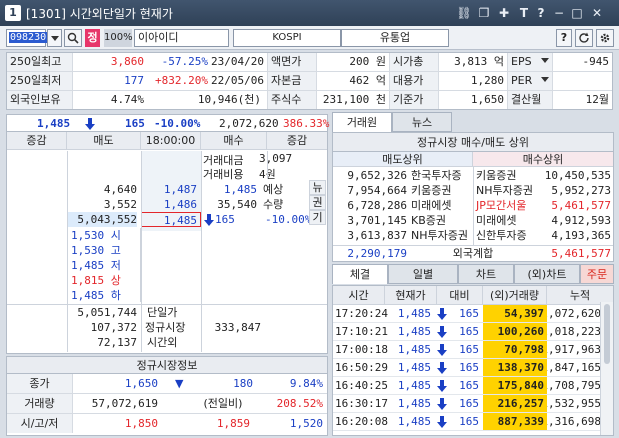  Describe the element at coordinates (530, 100) in the screenshot. I see `info-label: 결산월` at that location.